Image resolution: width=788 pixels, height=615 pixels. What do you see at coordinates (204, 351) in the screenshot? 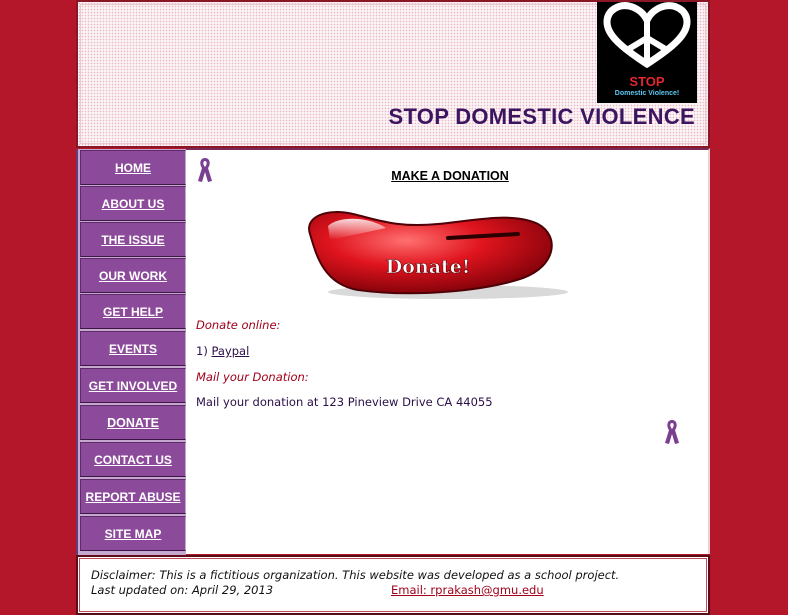
I see `paypal-prefix: 1)` at bounding box center [204, 351].